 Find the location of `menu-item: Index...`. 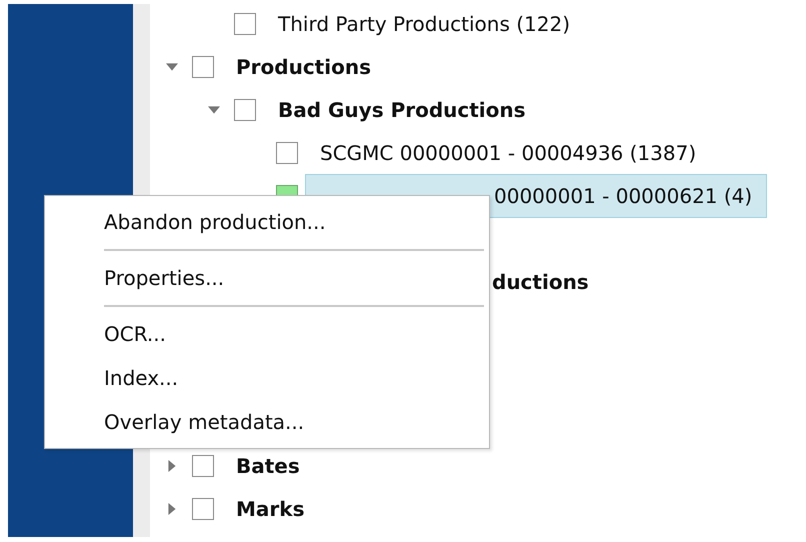

menu-item: Index... is located at coordinates (267, 378).